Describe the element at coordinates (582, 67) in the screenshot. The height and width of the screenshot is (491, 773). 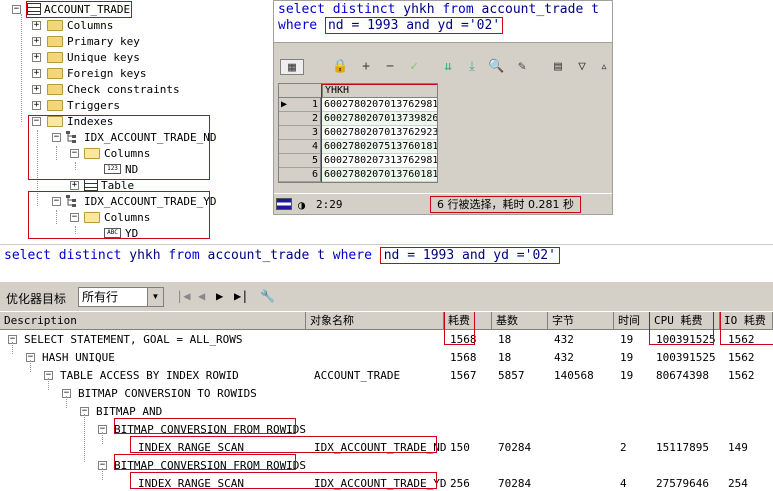
I see `filter-icon: ▽` at that location.